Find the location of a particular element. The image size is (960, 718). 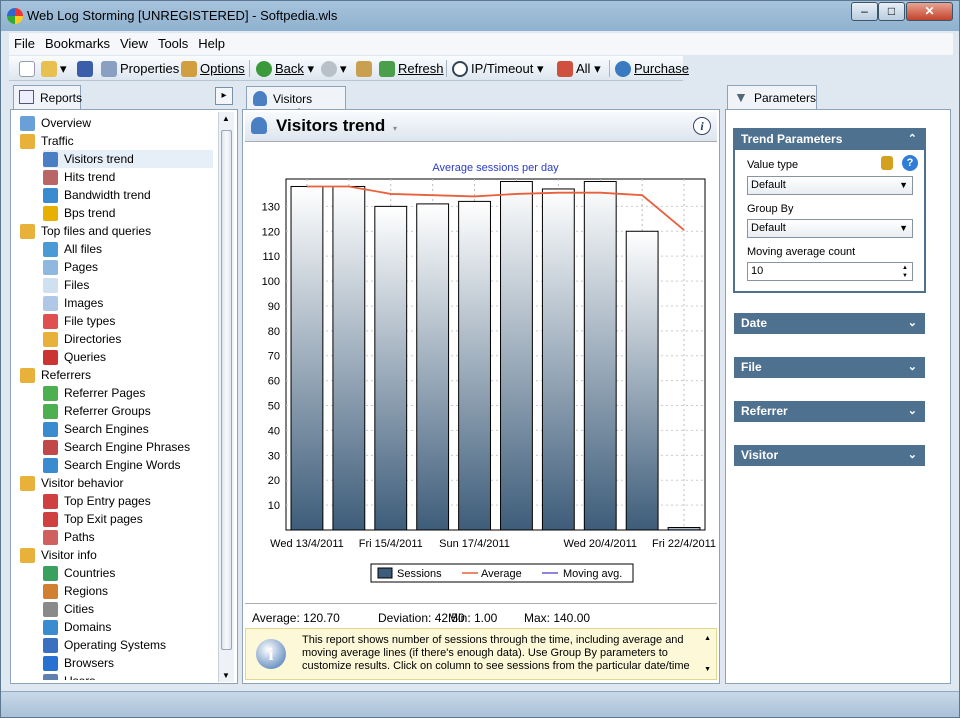

date-section-header: Date ⌄ is located at coordinates (829, 323).